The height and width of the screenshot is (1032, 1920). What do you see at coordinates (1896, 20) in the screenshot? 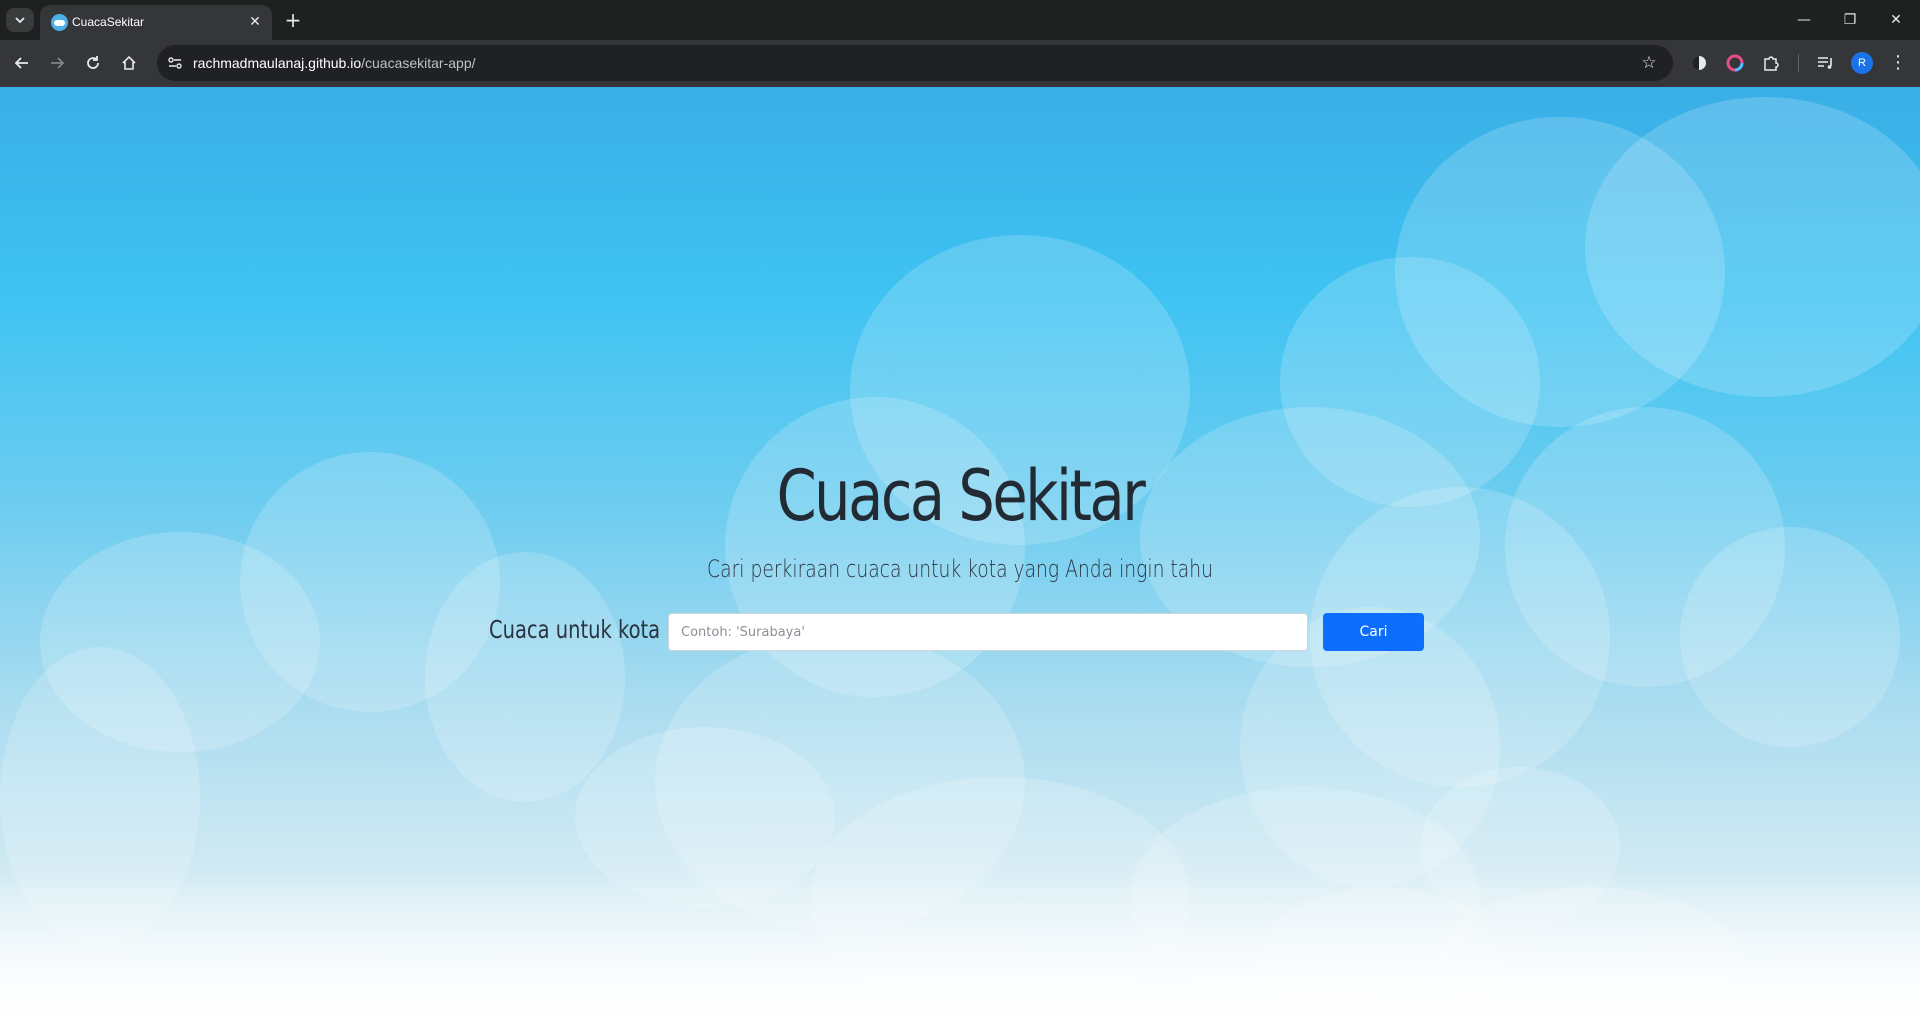
I see `close-window-button: ✕` at bounding box center [1896, 20].